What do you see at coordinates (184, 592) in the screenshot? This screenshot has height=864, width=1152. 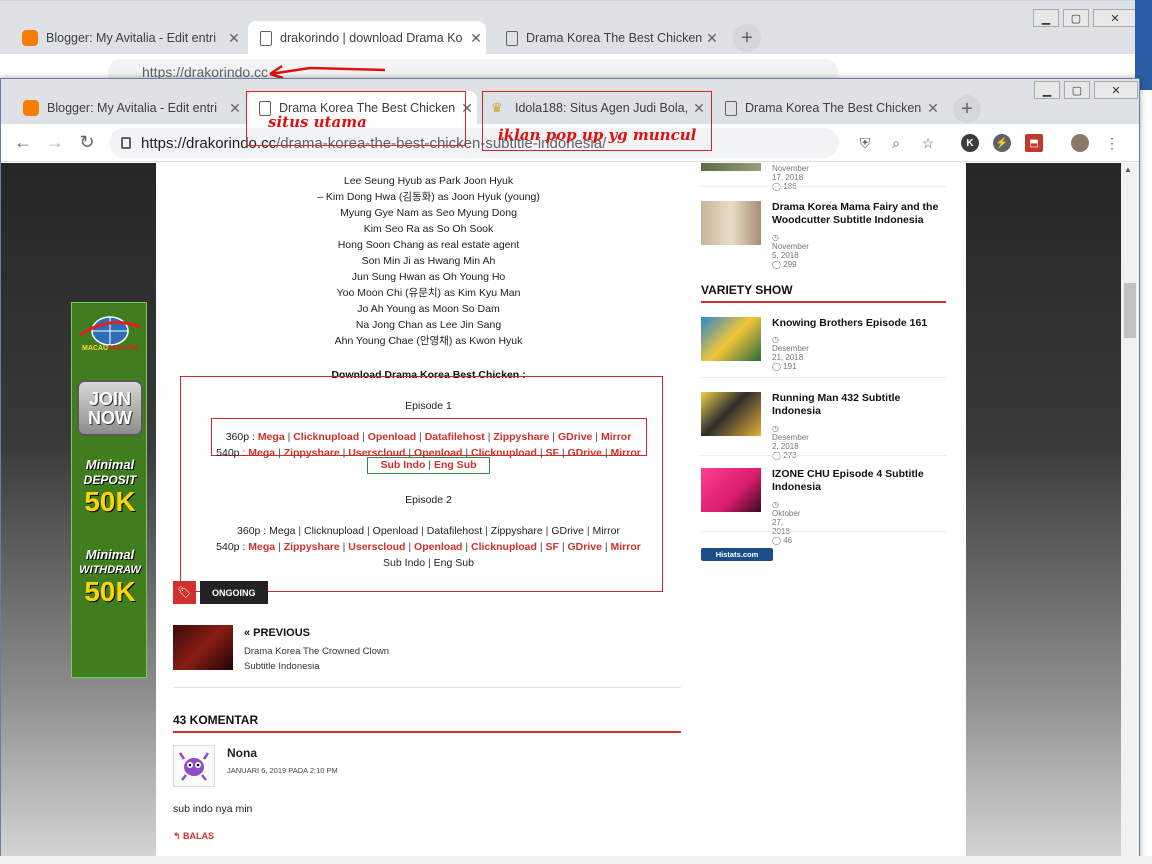 I see `tag-icon: 🏷` at bounding box center [184, 592].